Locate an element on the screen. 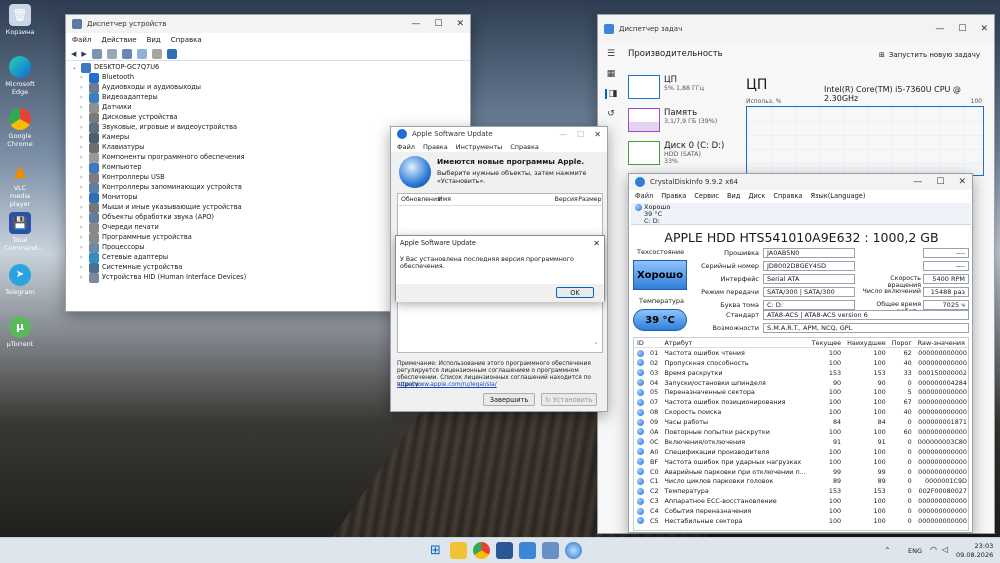 This screenshot has height=563, width=1000. desktop-icon-utorrent: µ µTorrent is located at coordinates (20, 332).